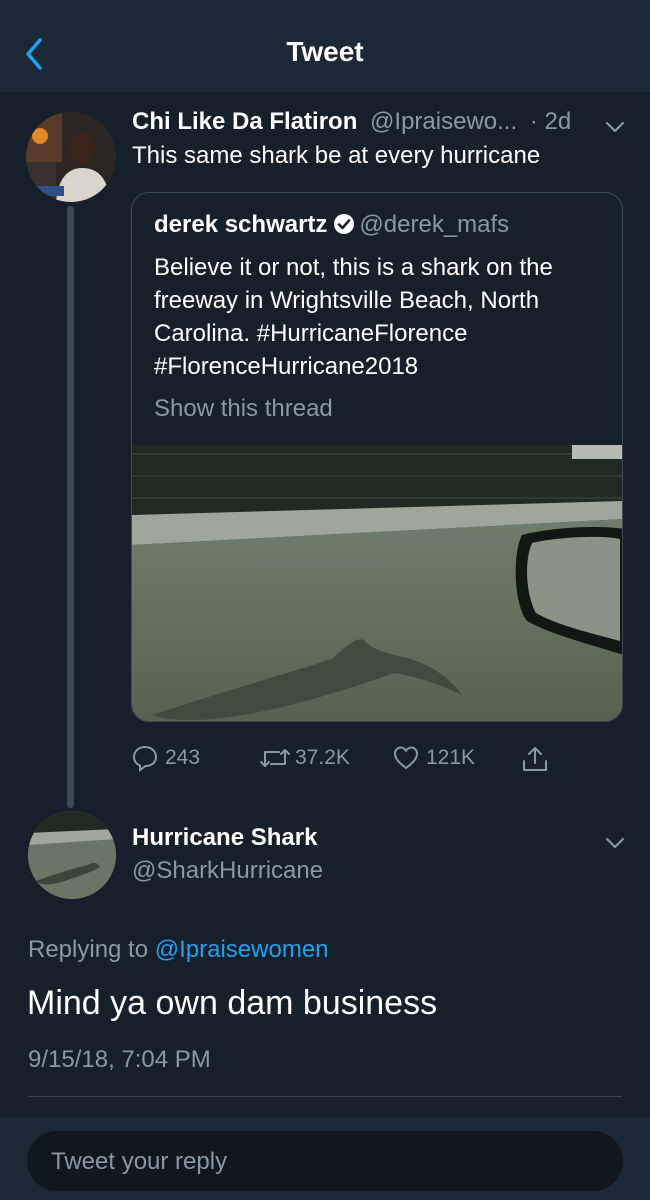 This screenshot has width=650, height=1200. I want to click on share-icon, so click(535, 759).